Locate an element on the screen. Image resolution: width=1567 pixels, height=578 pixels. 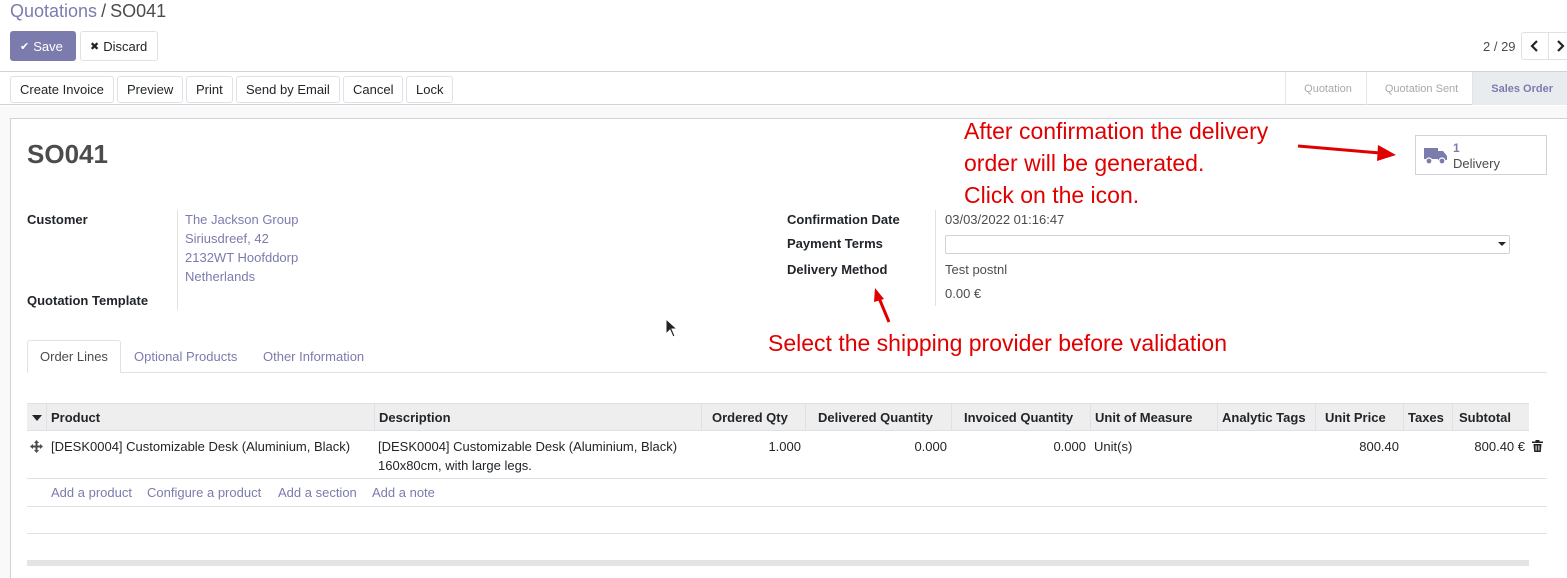
delivery-method-value: Test postnl is located at coordinates (976, 269).